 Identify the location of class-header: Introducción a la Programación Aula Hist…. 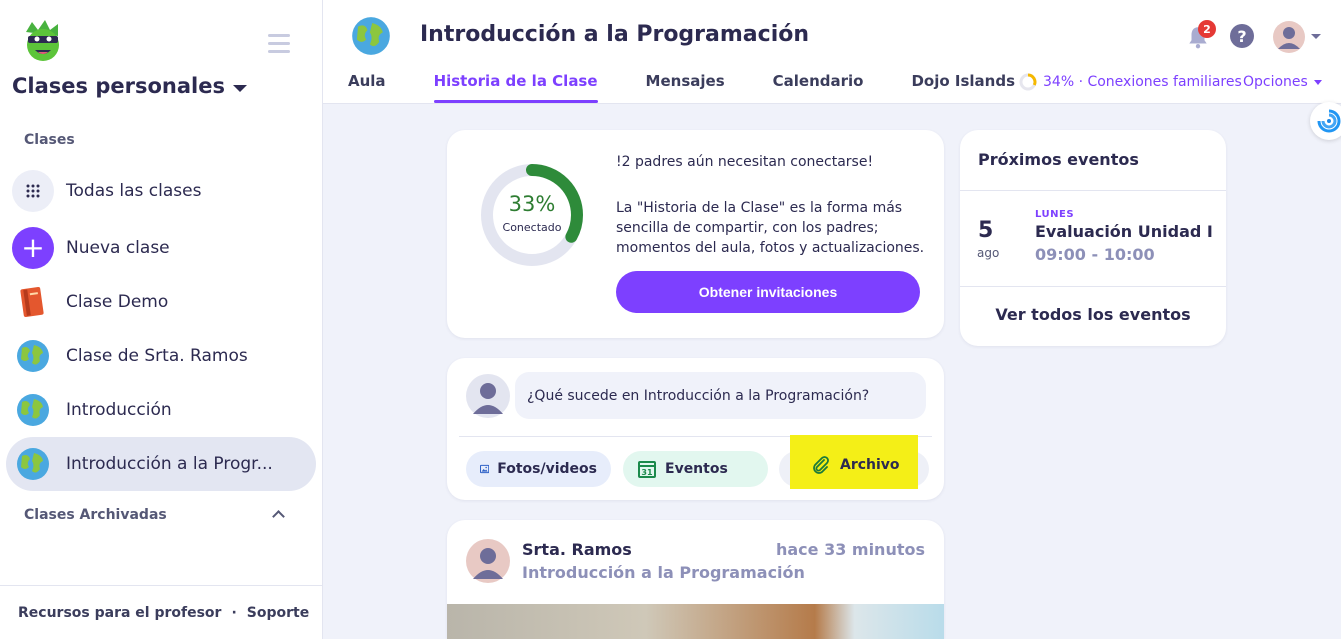
(832, 52).